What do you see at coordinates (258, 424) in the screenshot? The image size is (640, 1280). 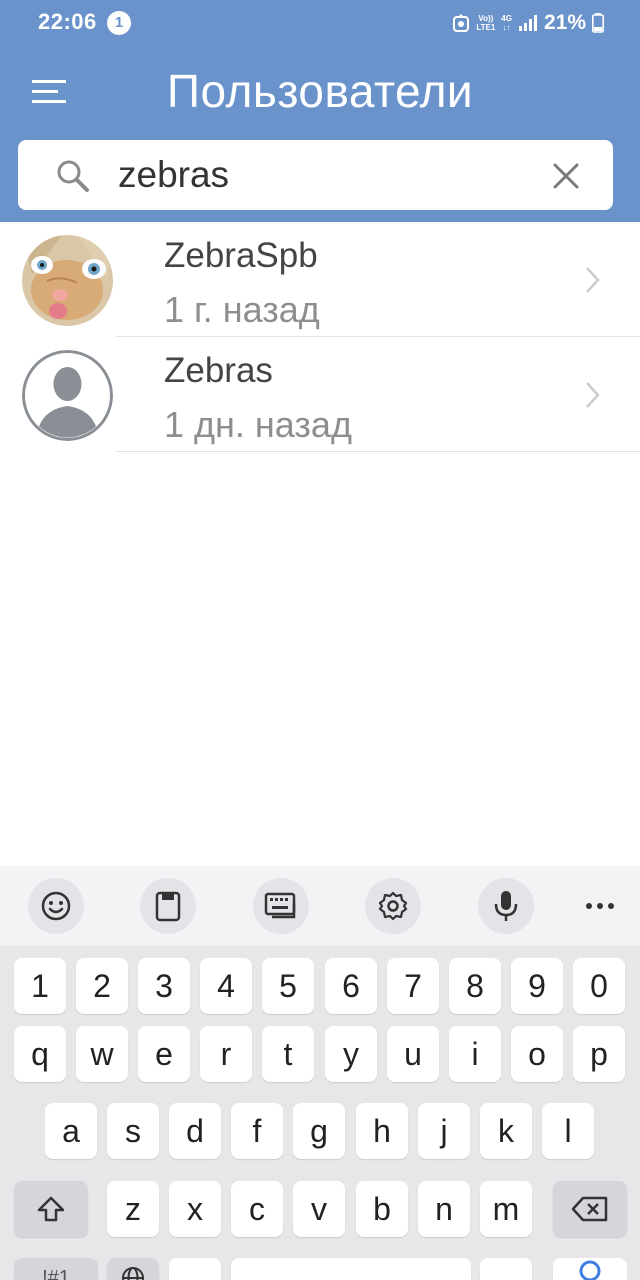 I see `user-last-seen: 1 дн. назад` at bounding box center [258, 424].